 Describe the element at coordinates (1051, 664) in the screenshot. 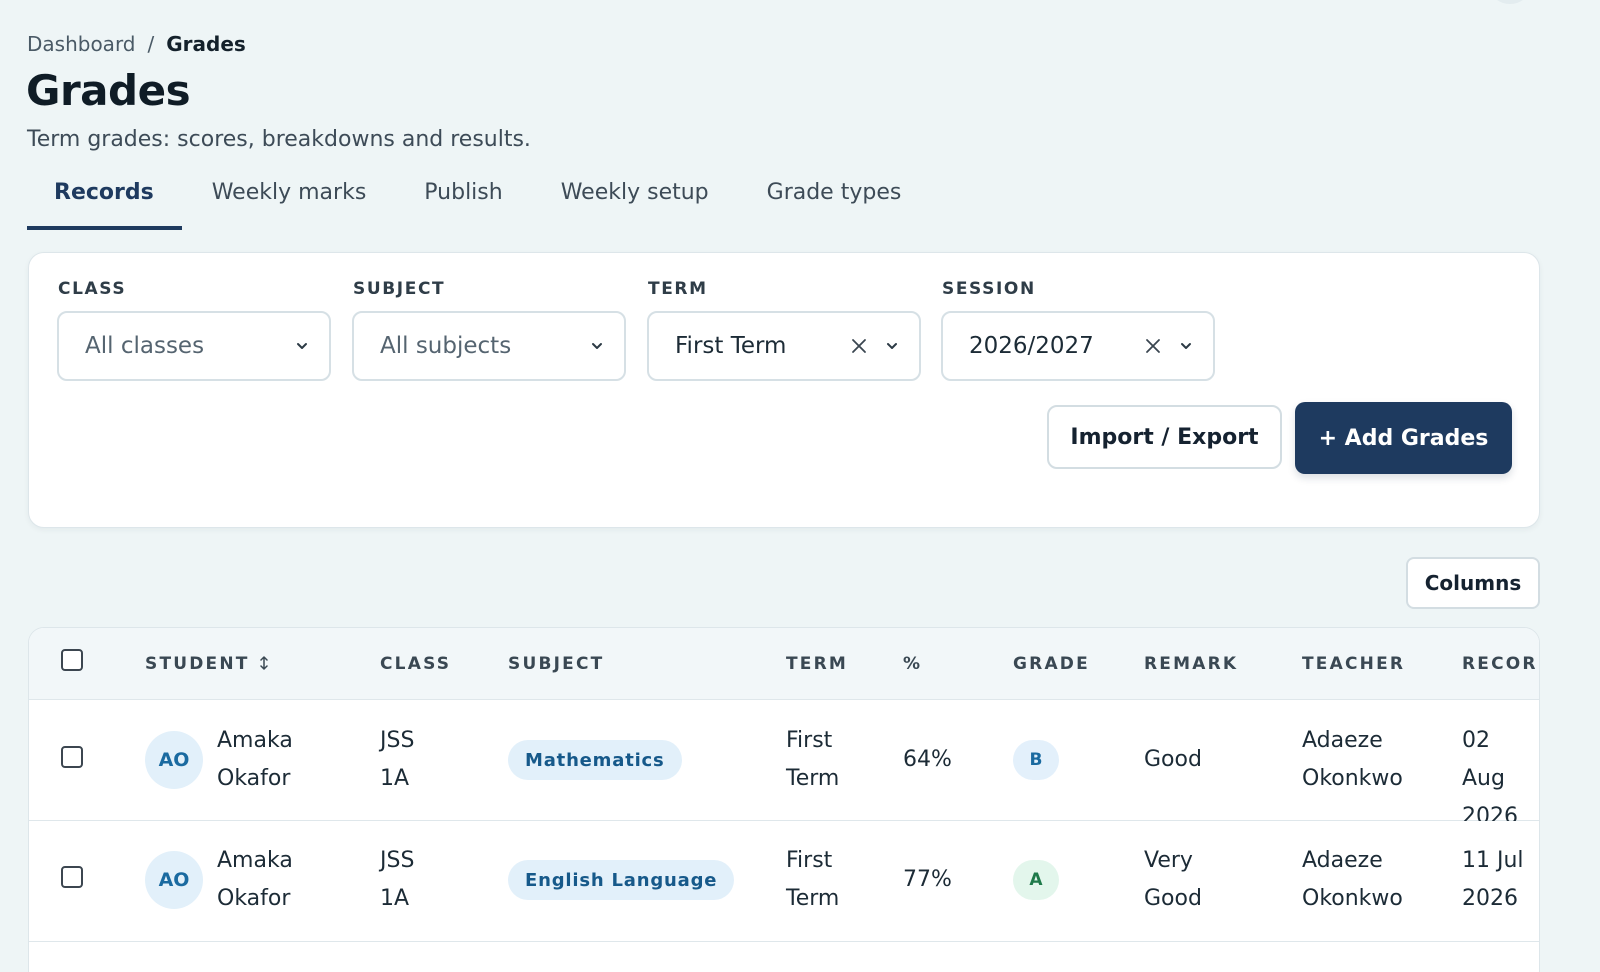

I see `column-header-grade: GRADE` at that location.